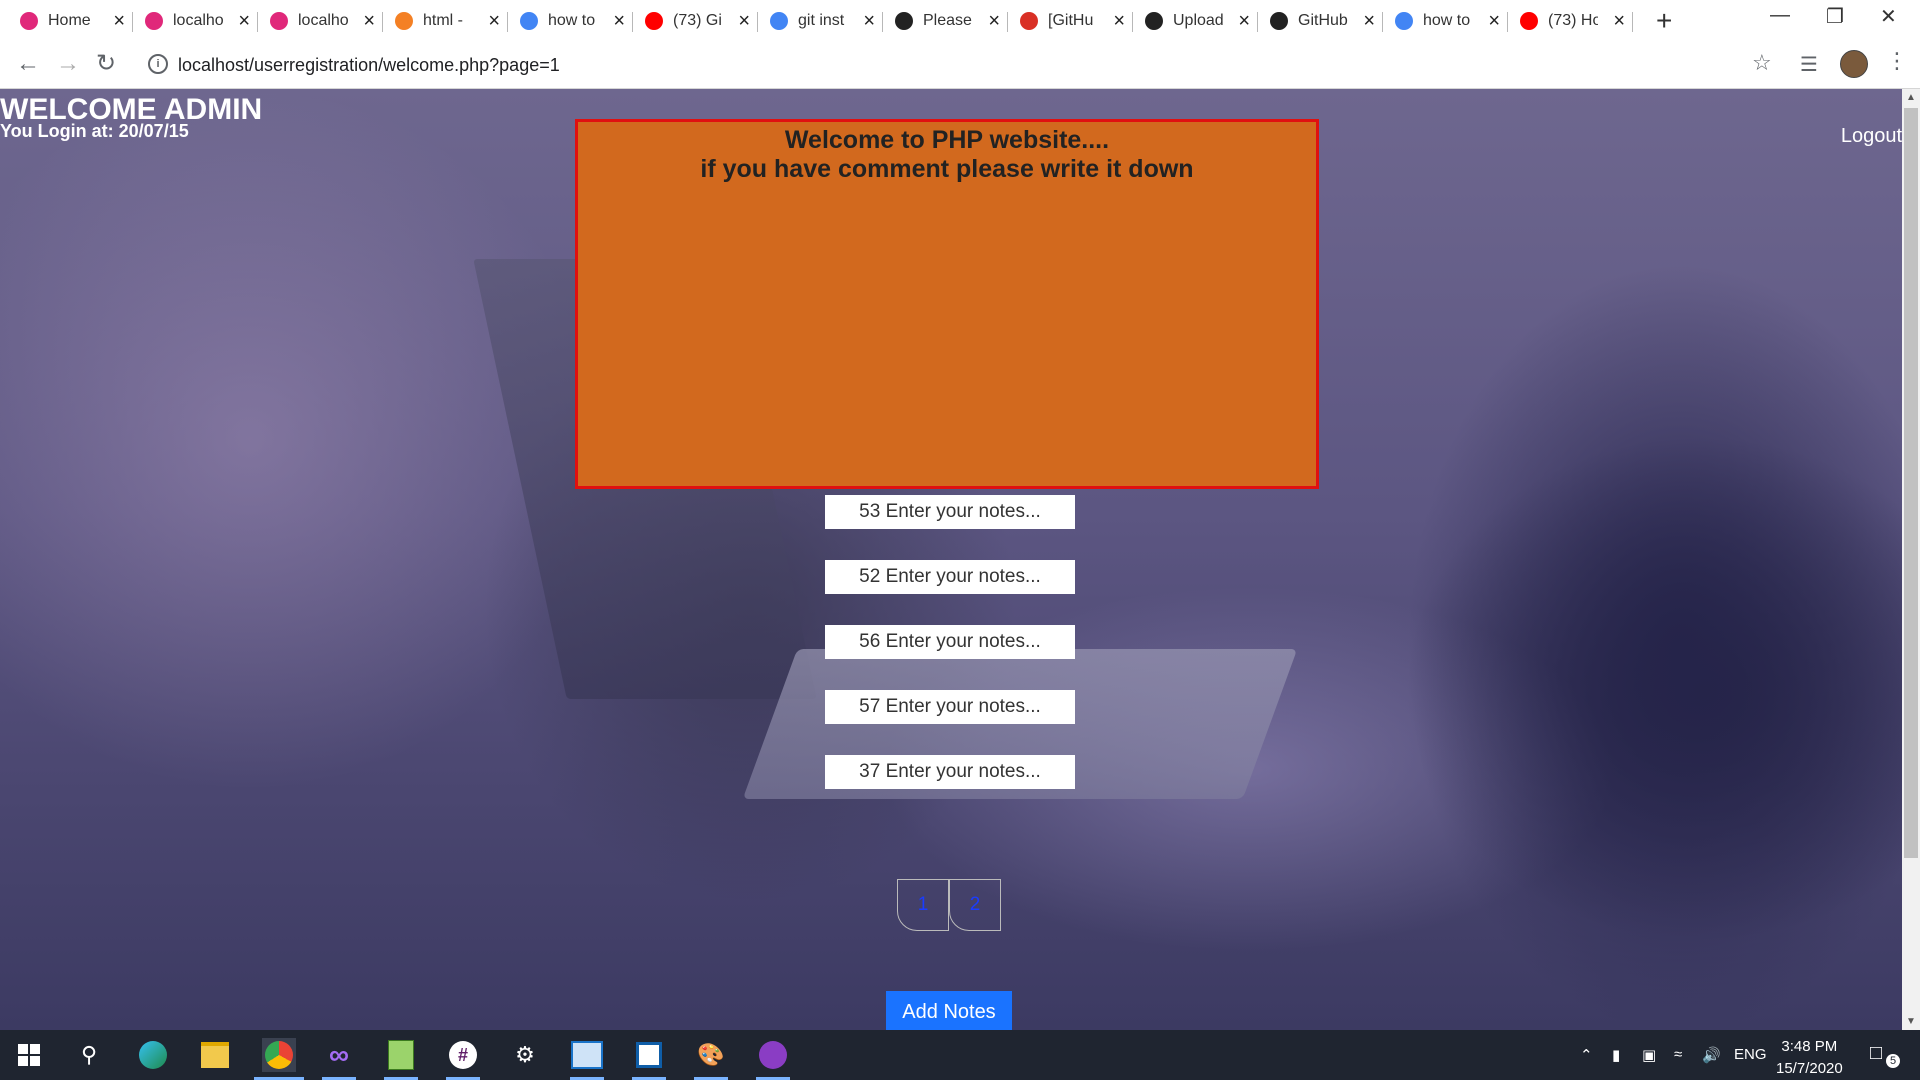 The height and width of the screenshot is (1080, 1920). What do you see at coordinates (1911, 483) in the screenshot?
I see `scrollbar-thumb` at bounding box center [1911, 483].